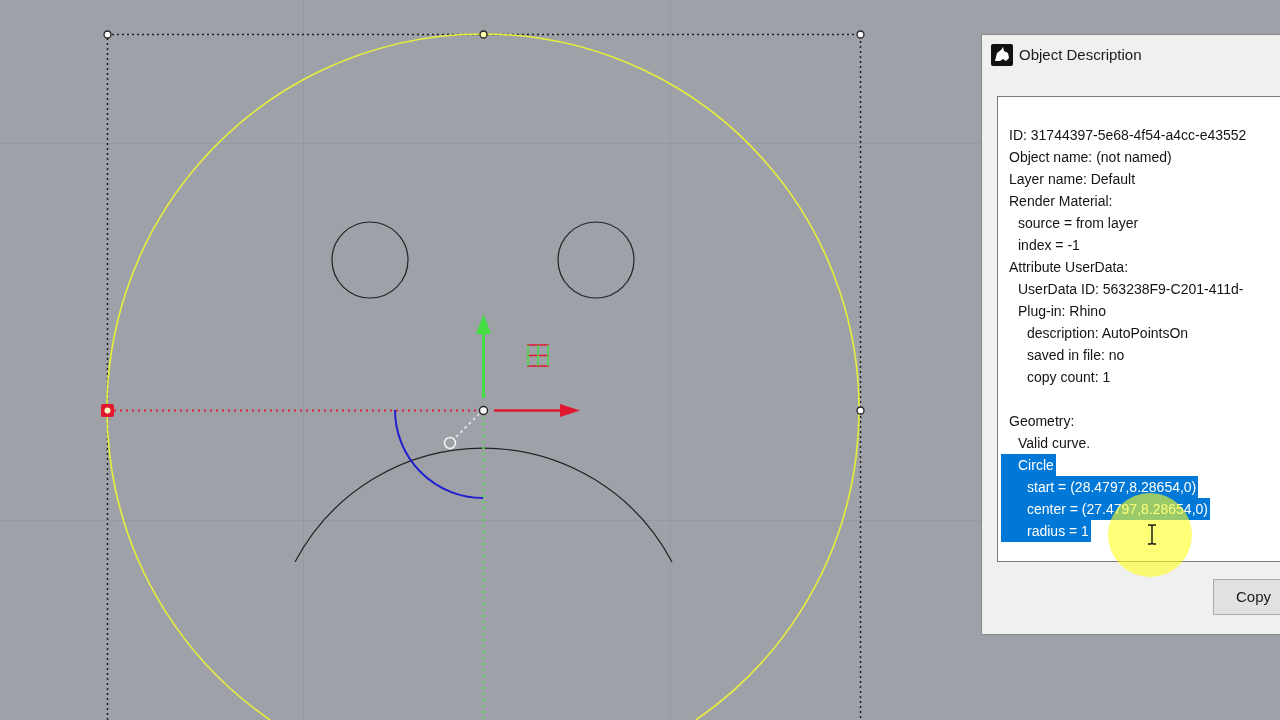  Describe the element at coordinates (450, 443) in the screenshot. I see `ring-icon` at that location.